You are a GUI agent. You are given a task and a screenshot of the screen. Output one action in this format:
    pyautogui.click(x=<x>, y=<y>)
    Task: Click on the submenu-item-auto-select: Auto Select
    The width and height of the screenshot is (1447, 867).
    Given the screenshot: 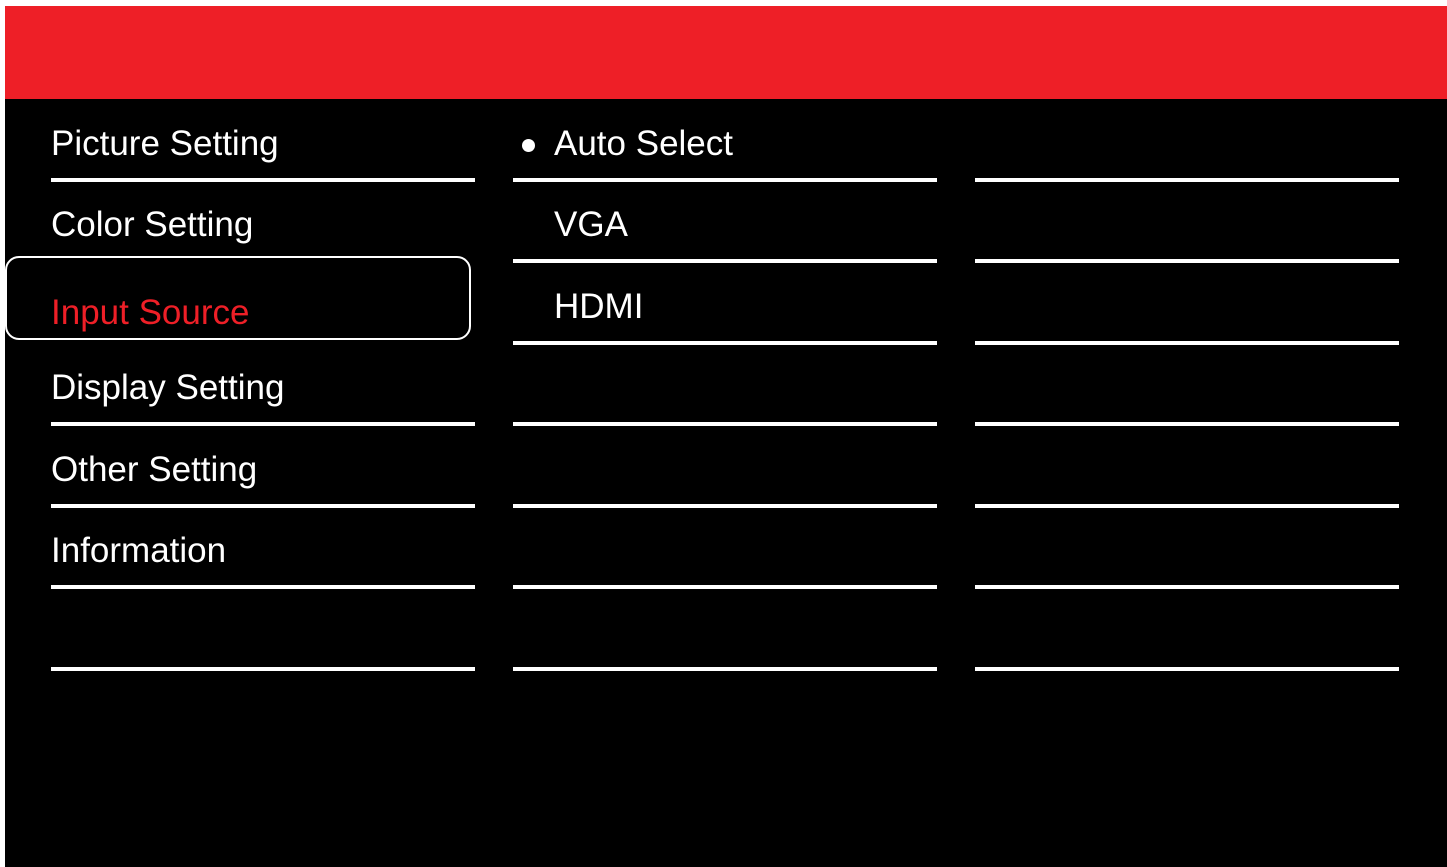 What is the action you would take?
    pyautogui.click(x=725, y=141)
    